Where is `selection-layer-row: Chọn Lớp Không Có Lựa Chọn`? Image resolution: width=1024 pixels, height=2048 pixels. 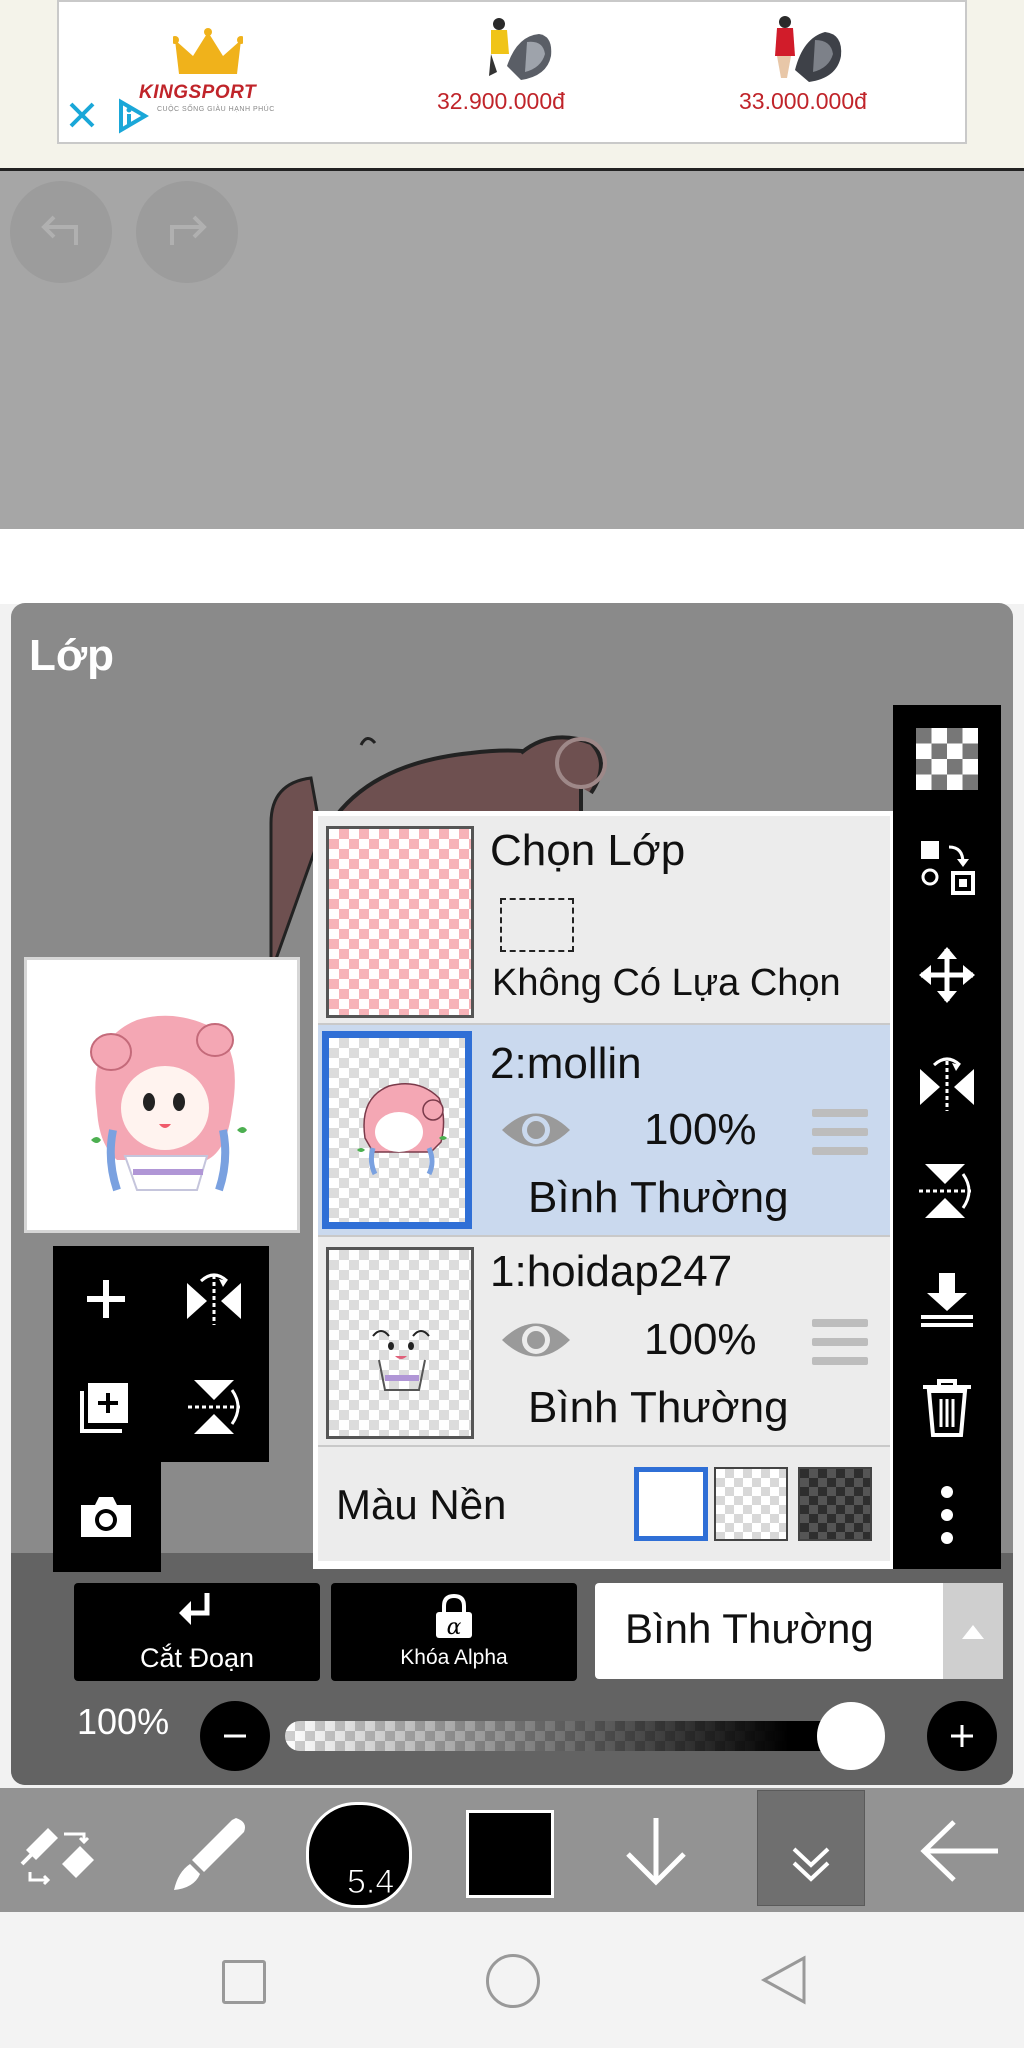 selection-layer-row: Chọn Lớp Không Có Lựa Chọn is located at coordinates (604, 920).